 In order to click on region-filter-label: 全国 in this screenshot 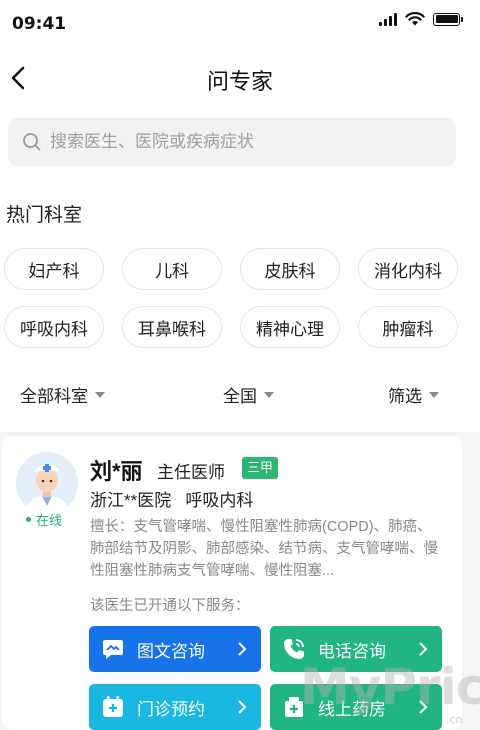, I will do `click(240, 396)`.